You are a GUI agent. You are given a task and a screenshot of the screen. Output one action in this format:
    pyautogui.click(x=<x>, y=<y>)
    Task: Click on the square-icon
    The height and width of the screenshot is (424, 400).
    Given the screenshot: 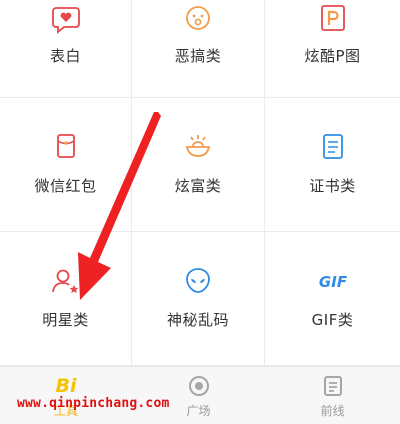 What is the action you would take?
    pyautogui.click(x=198, y=386)
    